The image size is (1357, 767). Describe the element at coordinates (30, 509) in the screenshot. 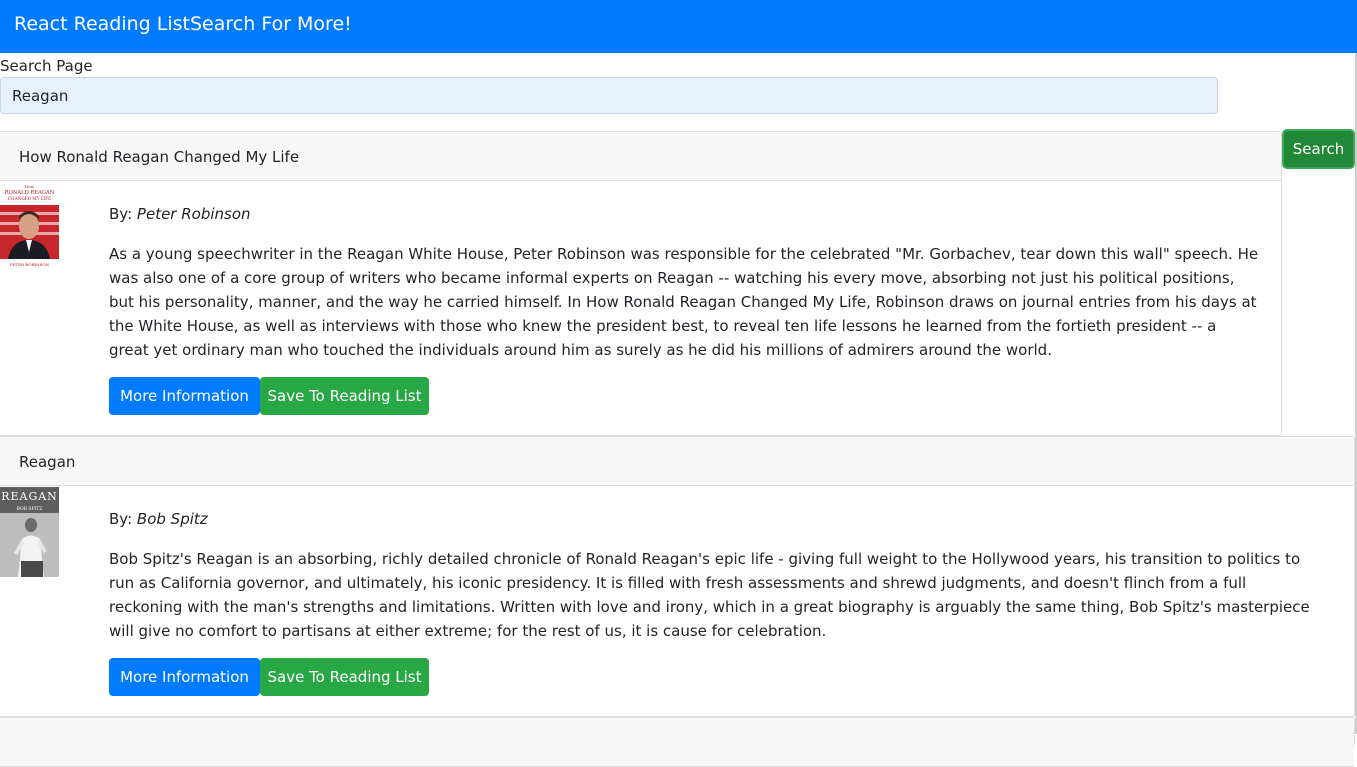

I see `cover-text: BOB SPITZ` at that location.